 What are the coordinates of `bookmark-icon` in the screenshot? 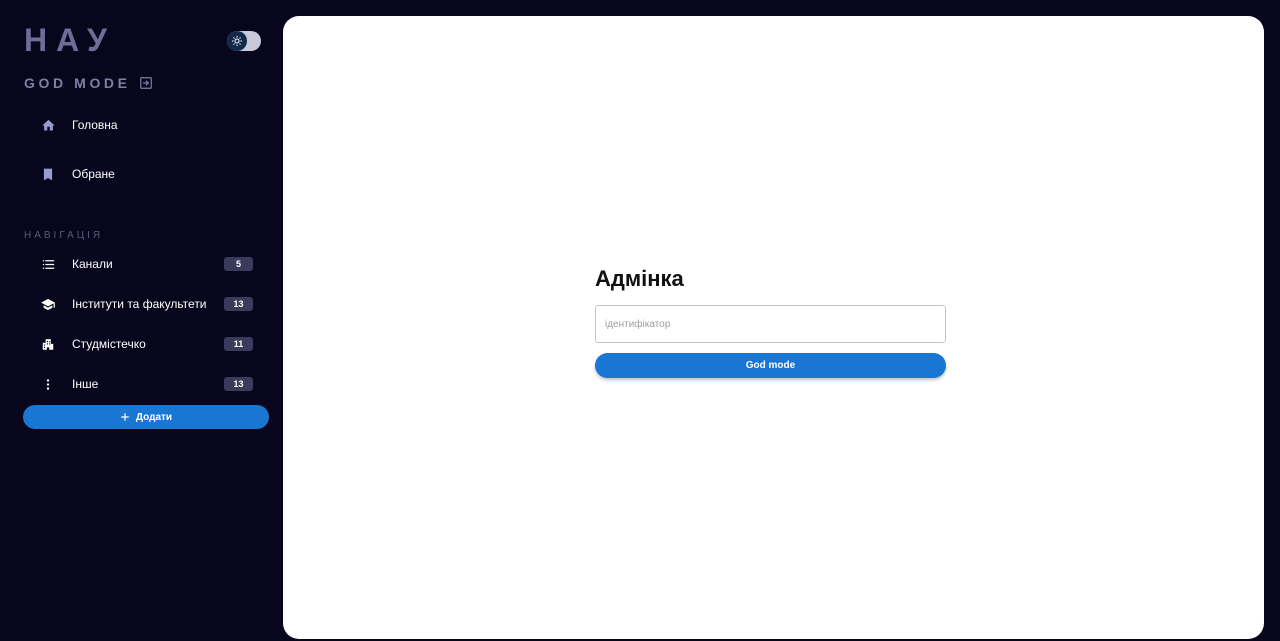 It's located at (48, 174).